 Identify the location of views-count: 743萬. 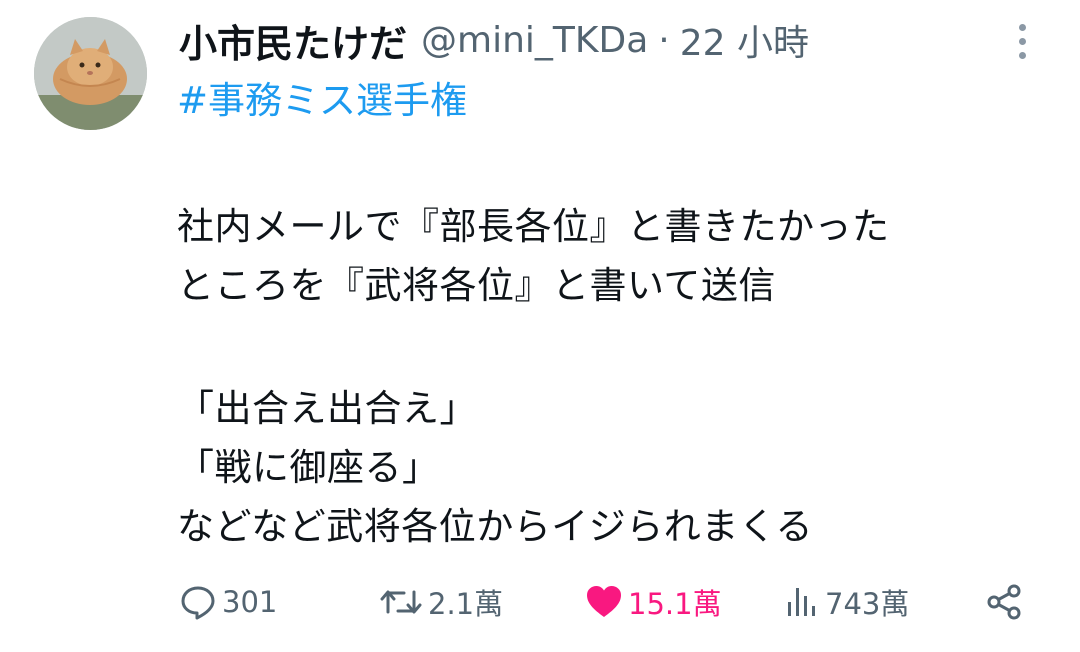
(867, 604).